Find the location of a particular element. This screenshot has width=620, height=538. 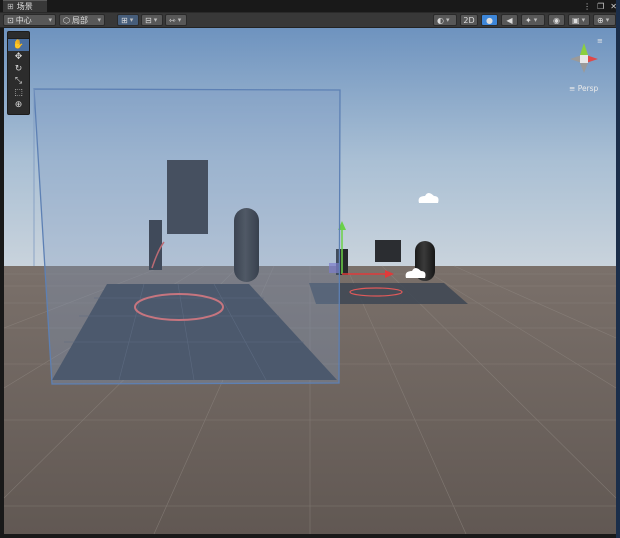

effects-button: ✦ ▾ is located at coordinates (533, 20).